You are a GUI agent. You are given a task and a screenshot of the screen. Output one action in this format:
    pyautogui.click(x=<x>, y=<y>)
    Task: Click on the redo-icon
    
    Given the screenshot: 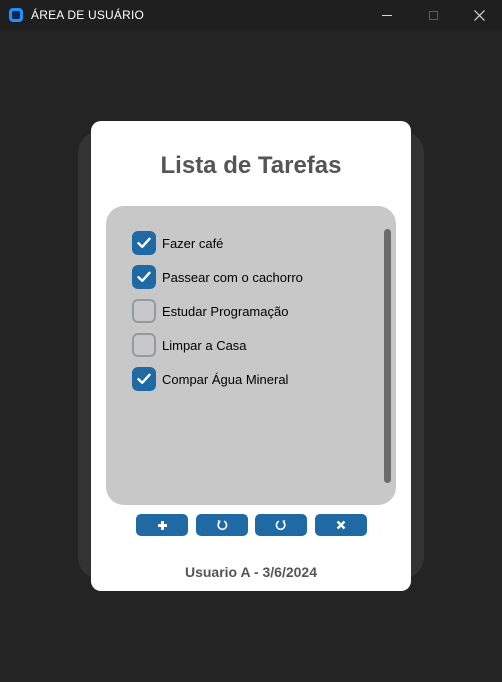 What is the action you would take?
    pyautogui.click(x=280, y=525)
    